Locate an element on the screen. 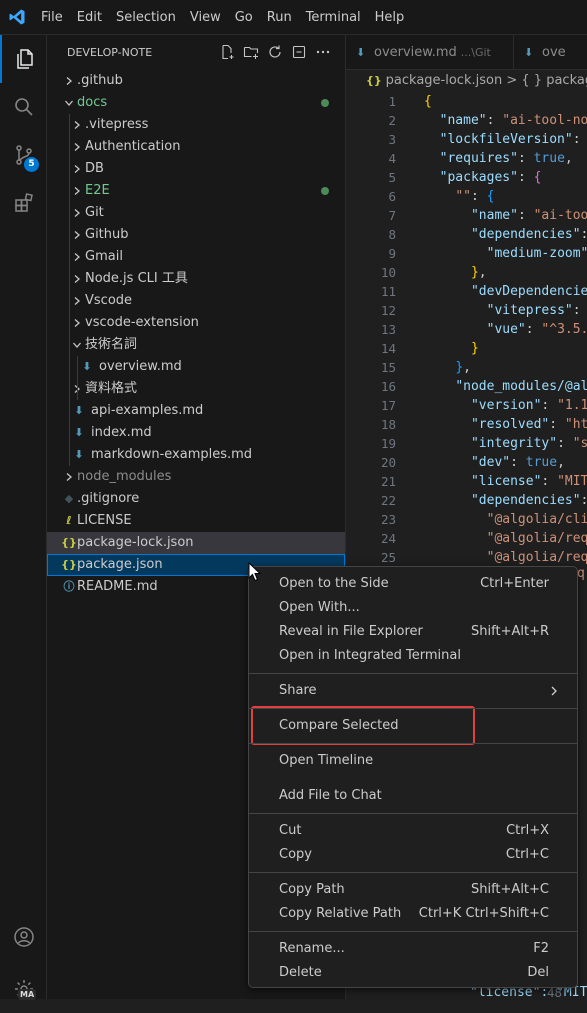 The width and height of the screenshot is (587, 1013). manage-activity: MA is located at coordinates (23, 989).